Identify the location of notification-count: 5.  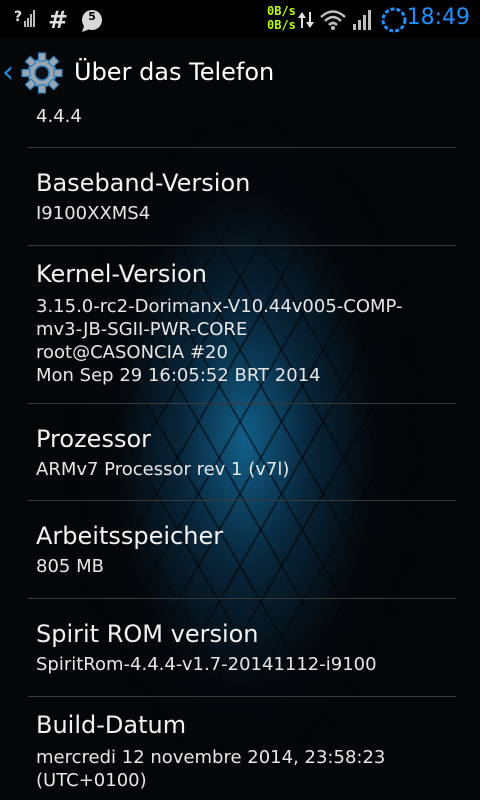
(92, 16).